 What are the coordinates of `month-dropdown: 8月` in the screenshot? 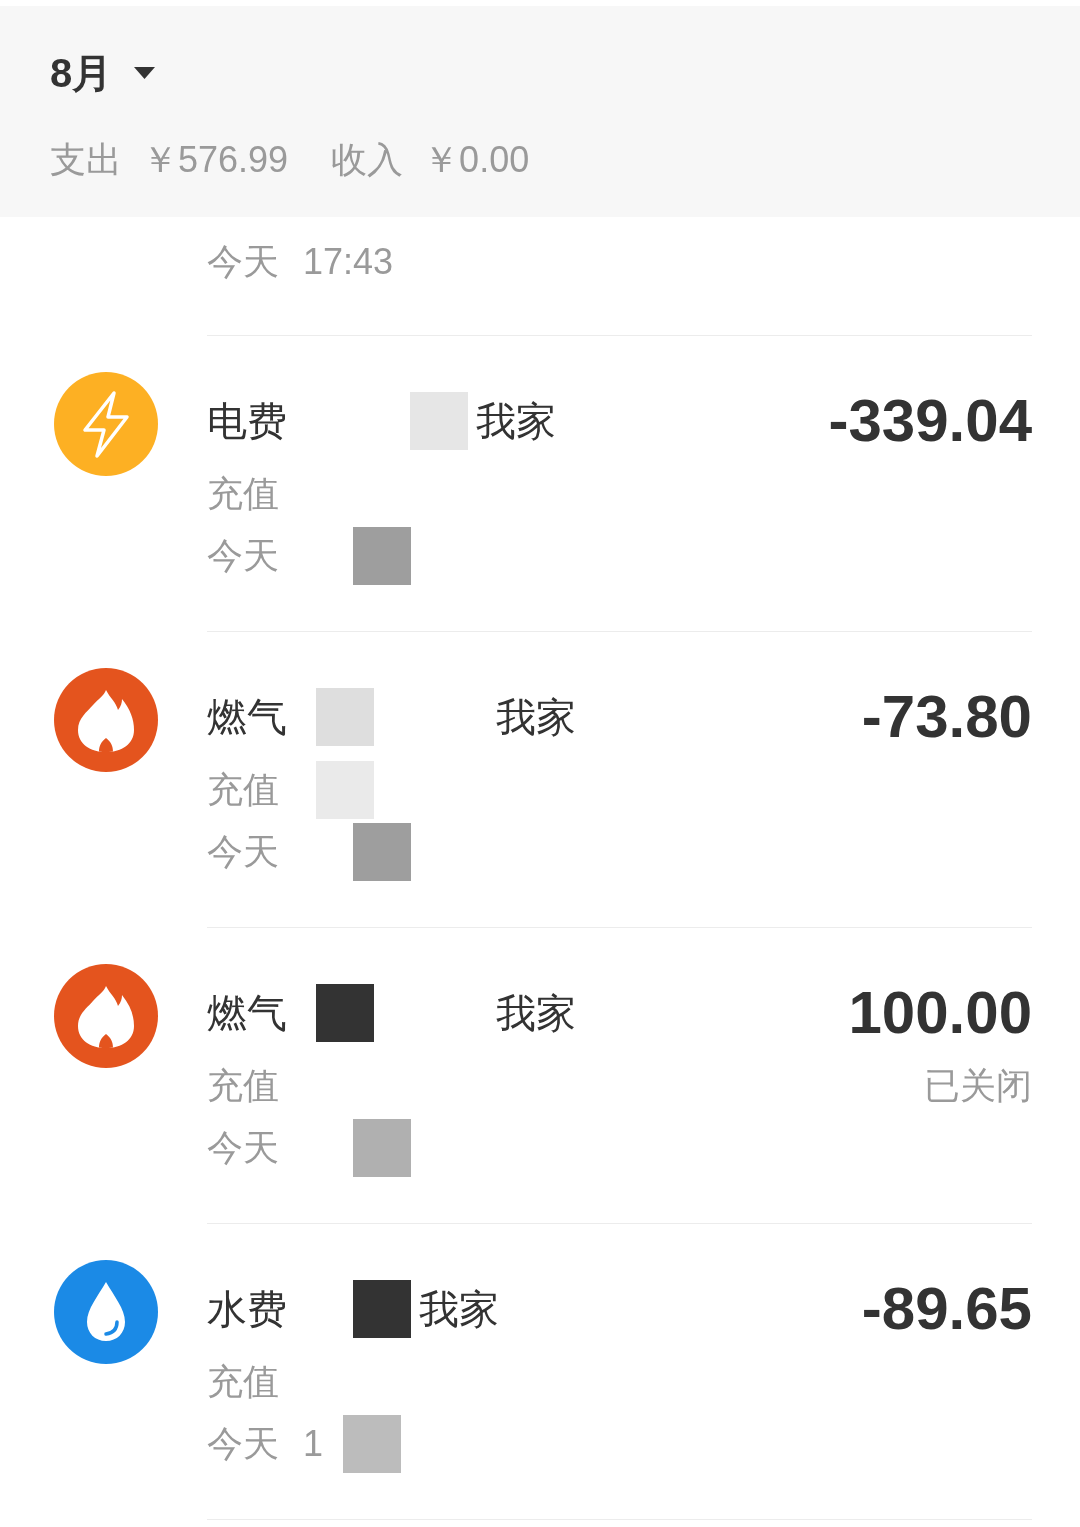 It's located at (103, 73).